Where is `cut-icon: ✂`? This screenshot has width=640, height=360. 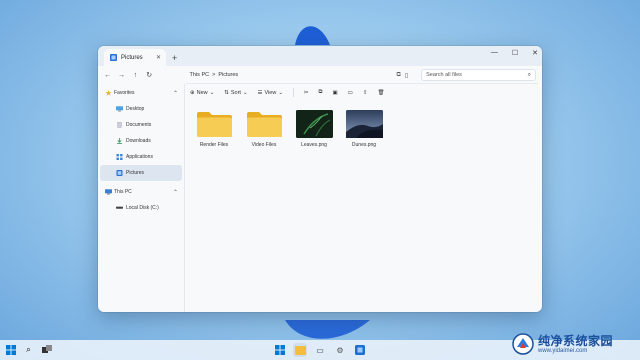 cut-icon: ✂ is located at coordinates (306, 93).